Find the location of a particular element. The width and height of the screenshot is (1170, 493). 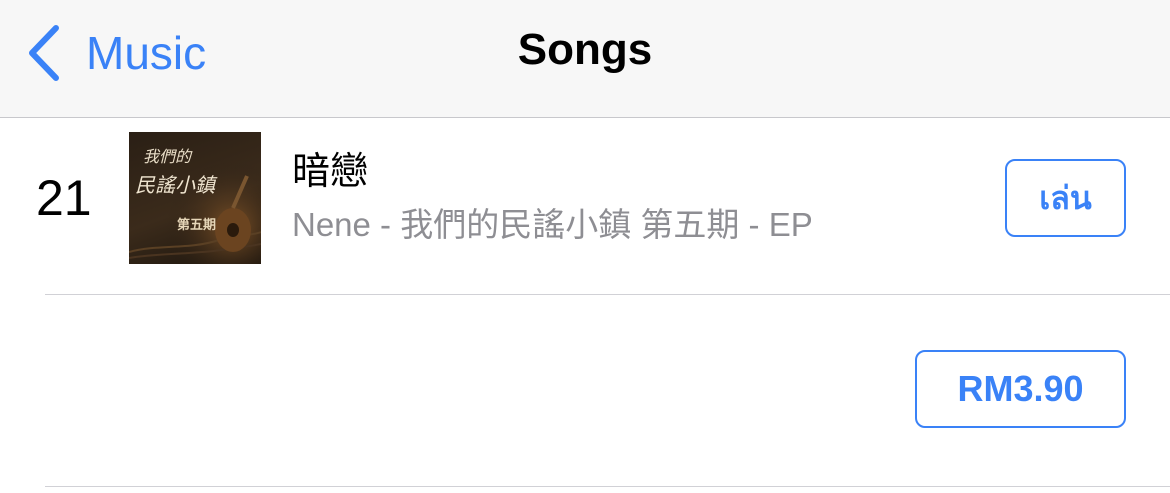

song-rank: 21 is located at coordinates (64, 198).